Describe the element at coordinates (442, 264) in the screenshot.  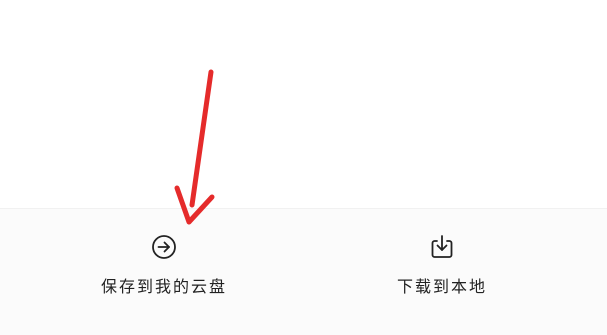
I see `download-to-local-button: 下载到本地` at that location.